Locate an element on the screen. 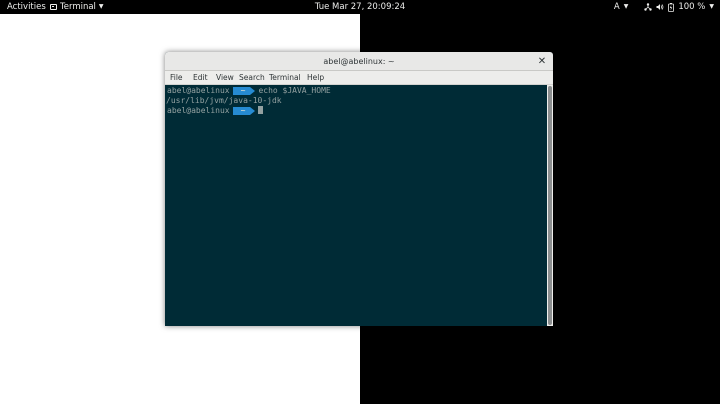  command-output: /usr/lib/jvm/java-10-jdk is located at coordinates (224, 100).